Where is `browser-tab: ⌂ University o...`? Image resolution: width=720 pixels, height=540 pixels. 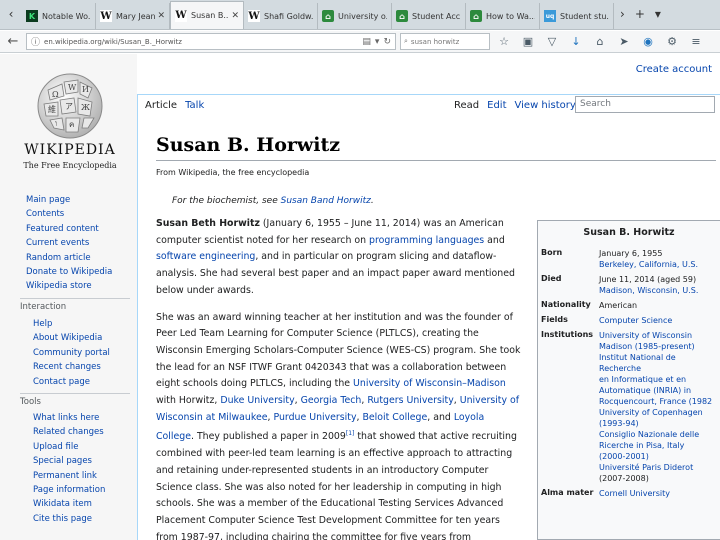
browser-tab: ⌂ University o... is located at coordinates (355, 16).